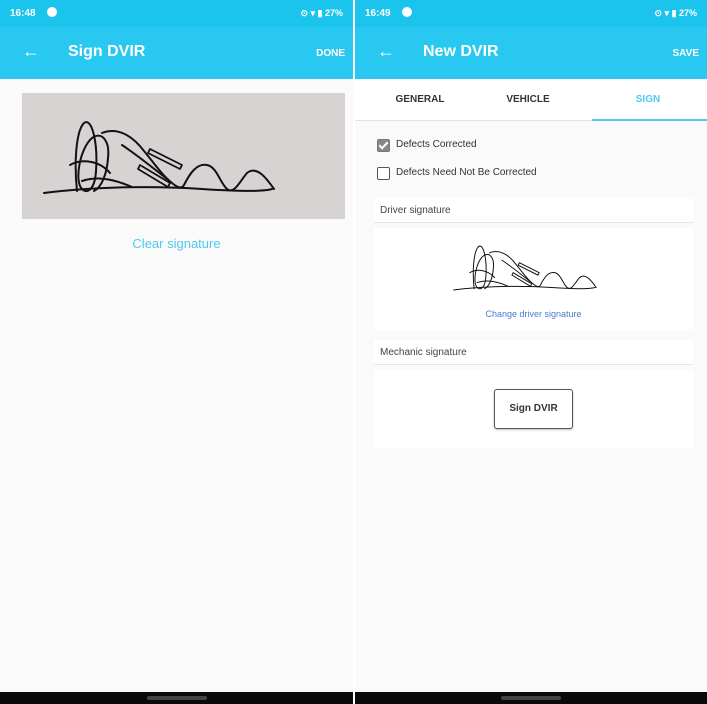 The width and height of the screenshot is (707, 704). What do you see at coordinates (176, 13) in the screenshot?
I see `status-bar: 16:48 ⊙ ▾ ▮ 27%` at bounding box center [176, 13].